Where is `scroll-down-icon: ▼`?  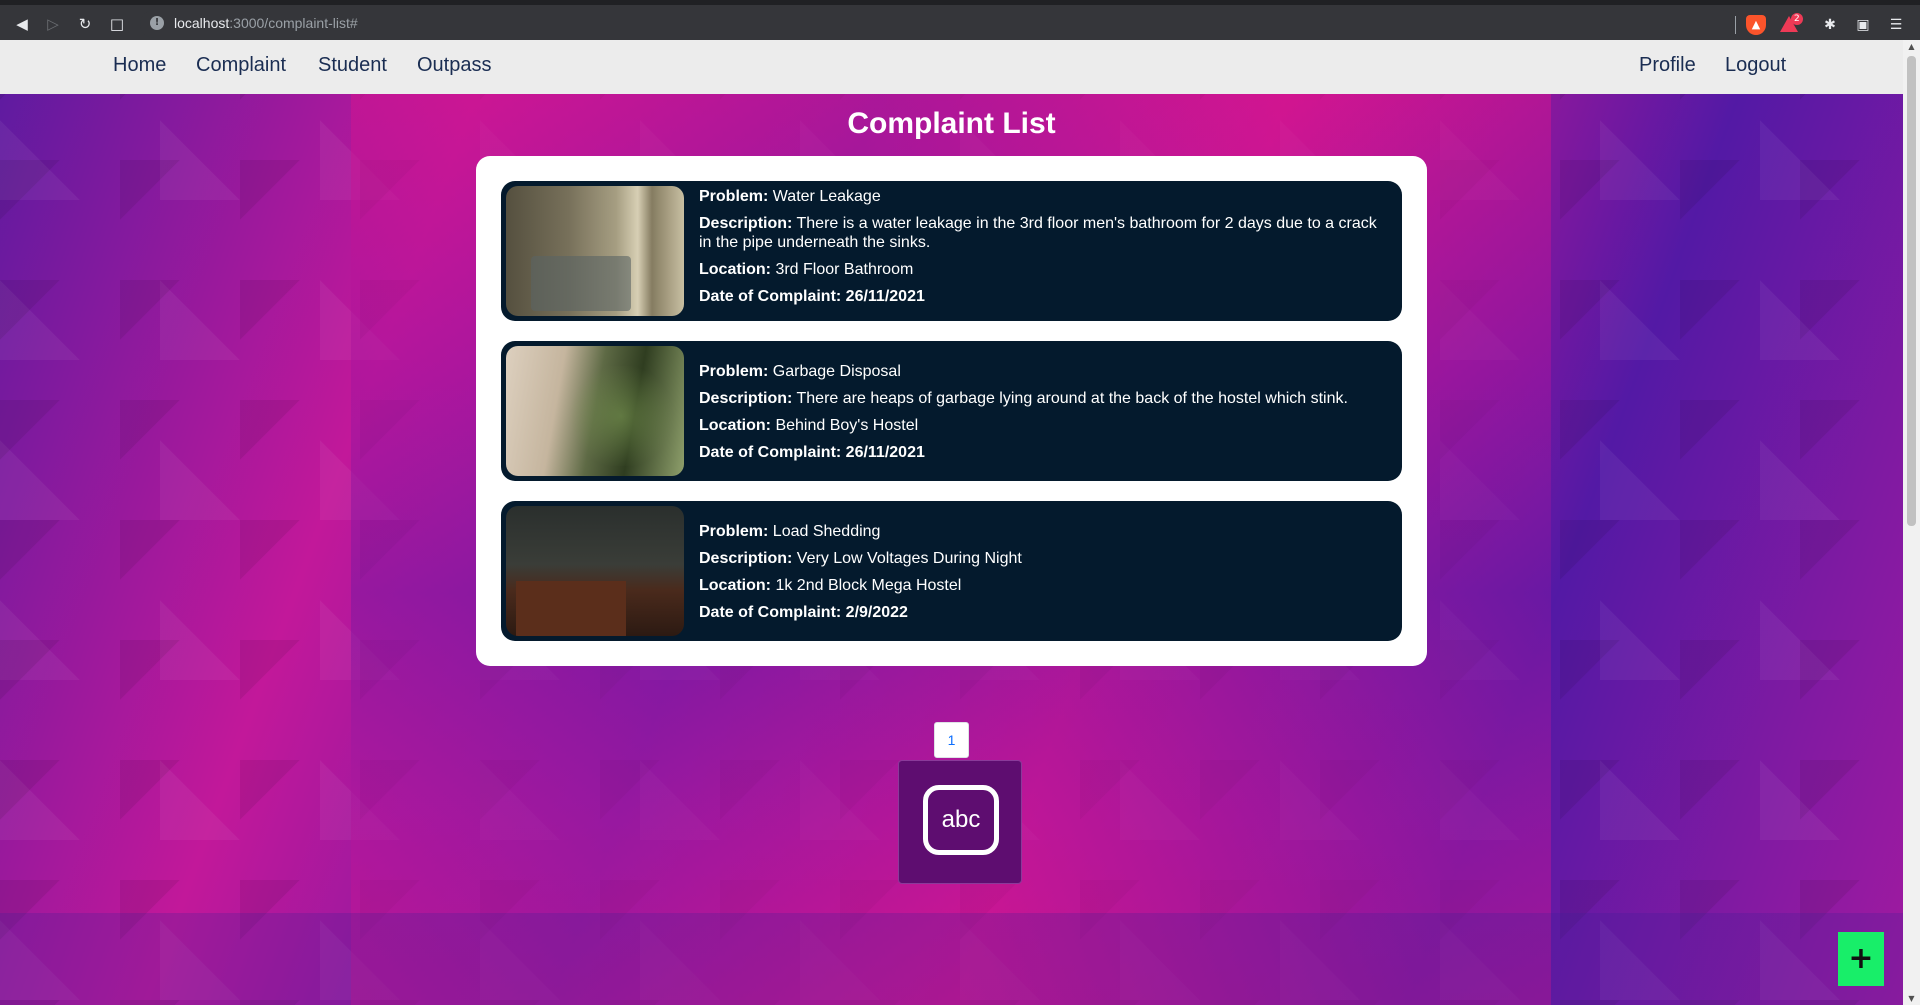
scroll-down-icon: ▼ is located at coordinates (1911, 998).